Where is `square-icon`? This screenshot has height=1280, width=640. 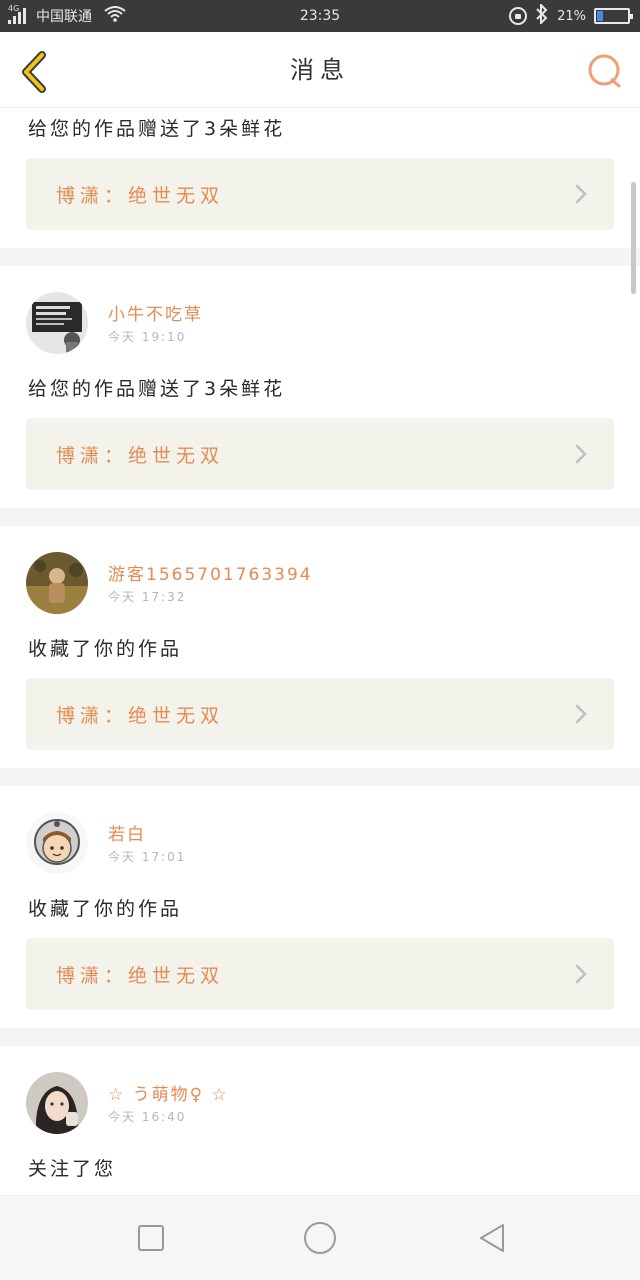 square-icon is located at coordinates (151, 1238).